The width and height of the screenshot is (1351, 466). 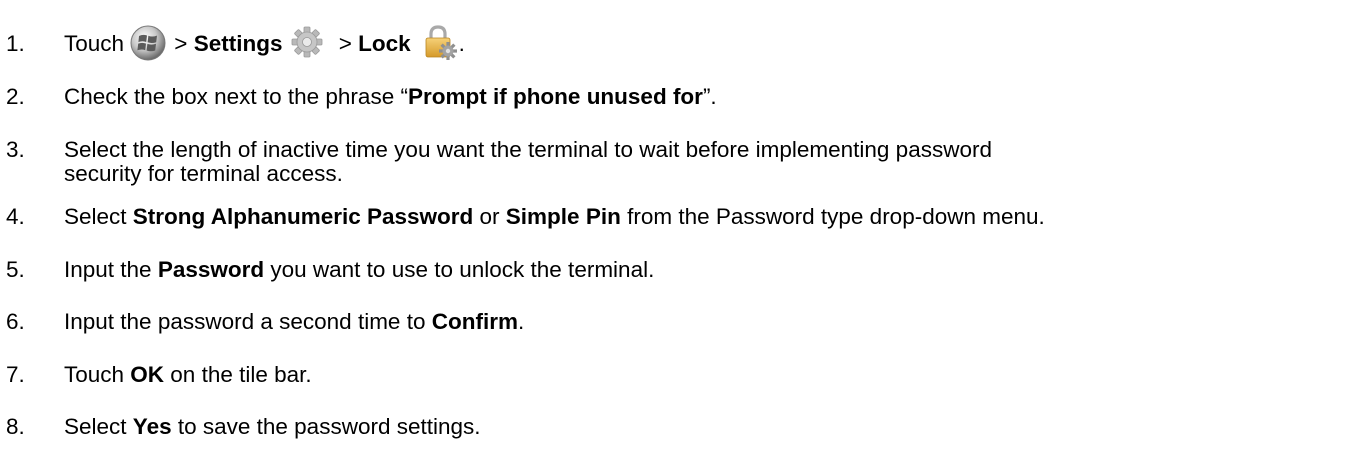 I want to click on step-text: Touch OK on the tile bar., so click(x=188, y=374).